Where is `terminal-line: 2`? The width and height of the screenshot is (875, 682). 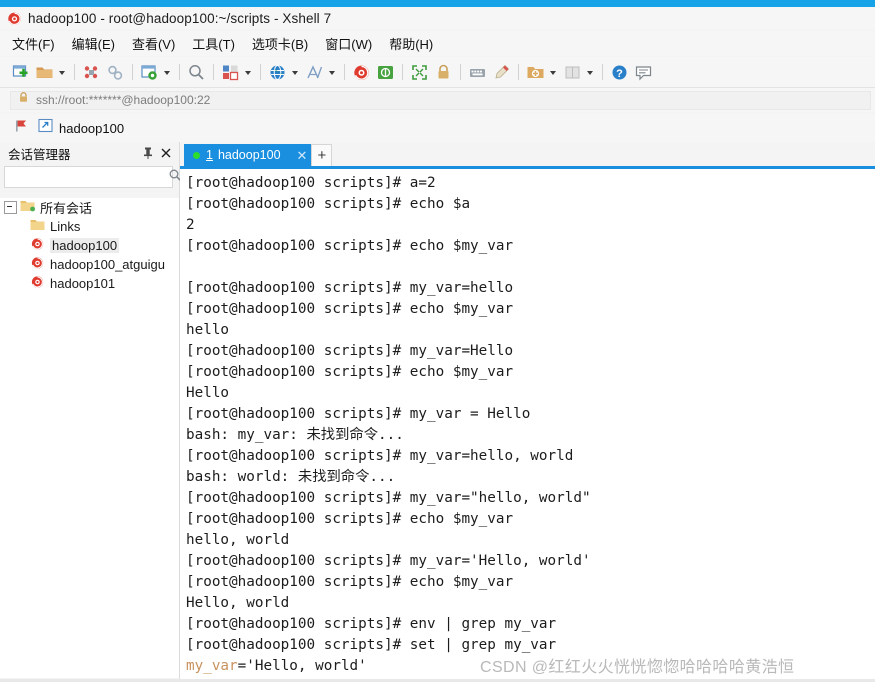
terminal-line: 2 is located at coordinates (190, 225).